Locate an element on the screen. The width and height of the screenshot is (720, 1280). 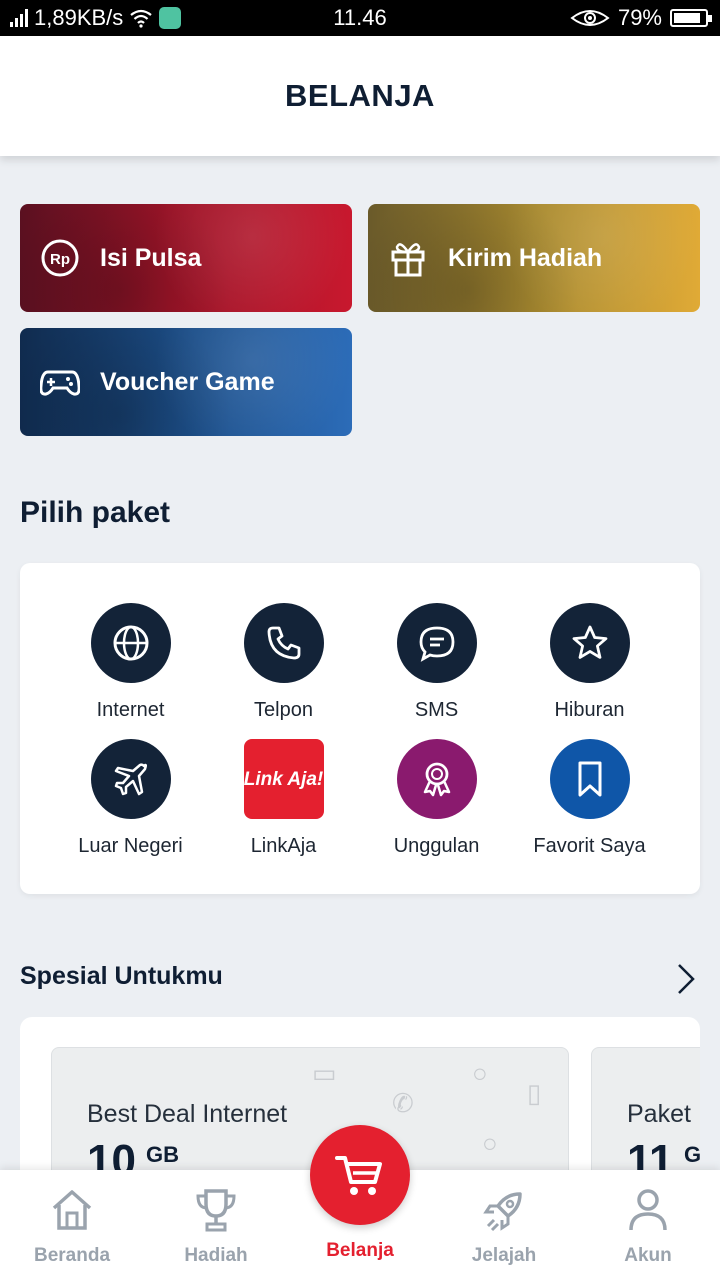
gamepad-icon is located at coordinates (60, 383).